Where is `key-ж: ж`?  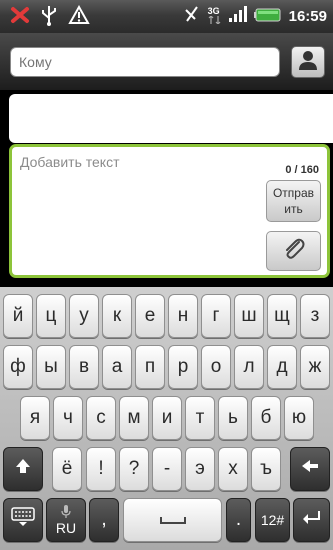
key-ж: ж is located at coordinates (315, 367).